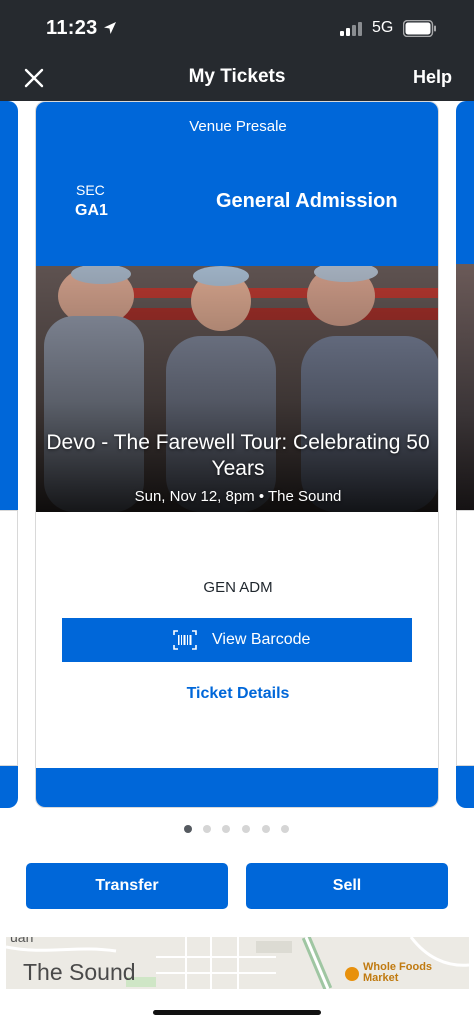 The width and height of the screenshot is (474, 1024). What do you see at coordinates (352, 974) in the screenshot?
I see `shopping-cart-icon` at bounding box center [352, 974].